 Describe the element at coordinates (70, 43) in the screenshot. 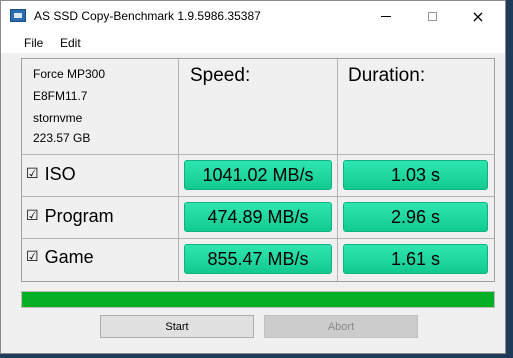

I see `menu-edit: Edit` at that location.